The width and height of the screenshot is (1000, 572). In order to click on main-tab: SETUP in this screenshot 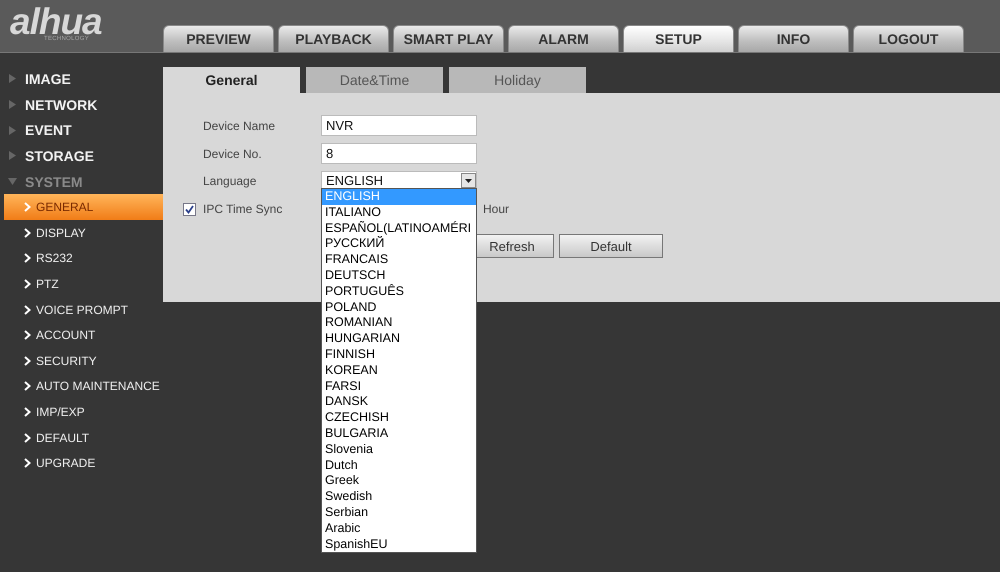, I will do `click(678, 38)`.